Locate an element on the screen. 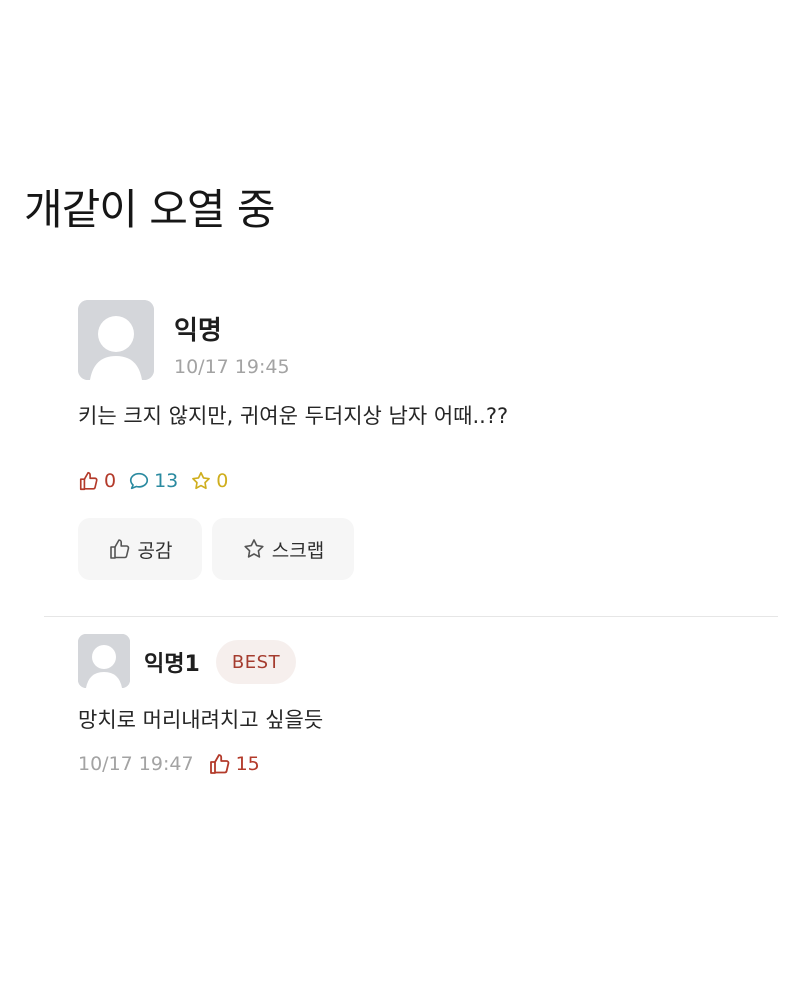 The image size is (800, 1000). like-button: 공감 is located at coordinates (140, 549).